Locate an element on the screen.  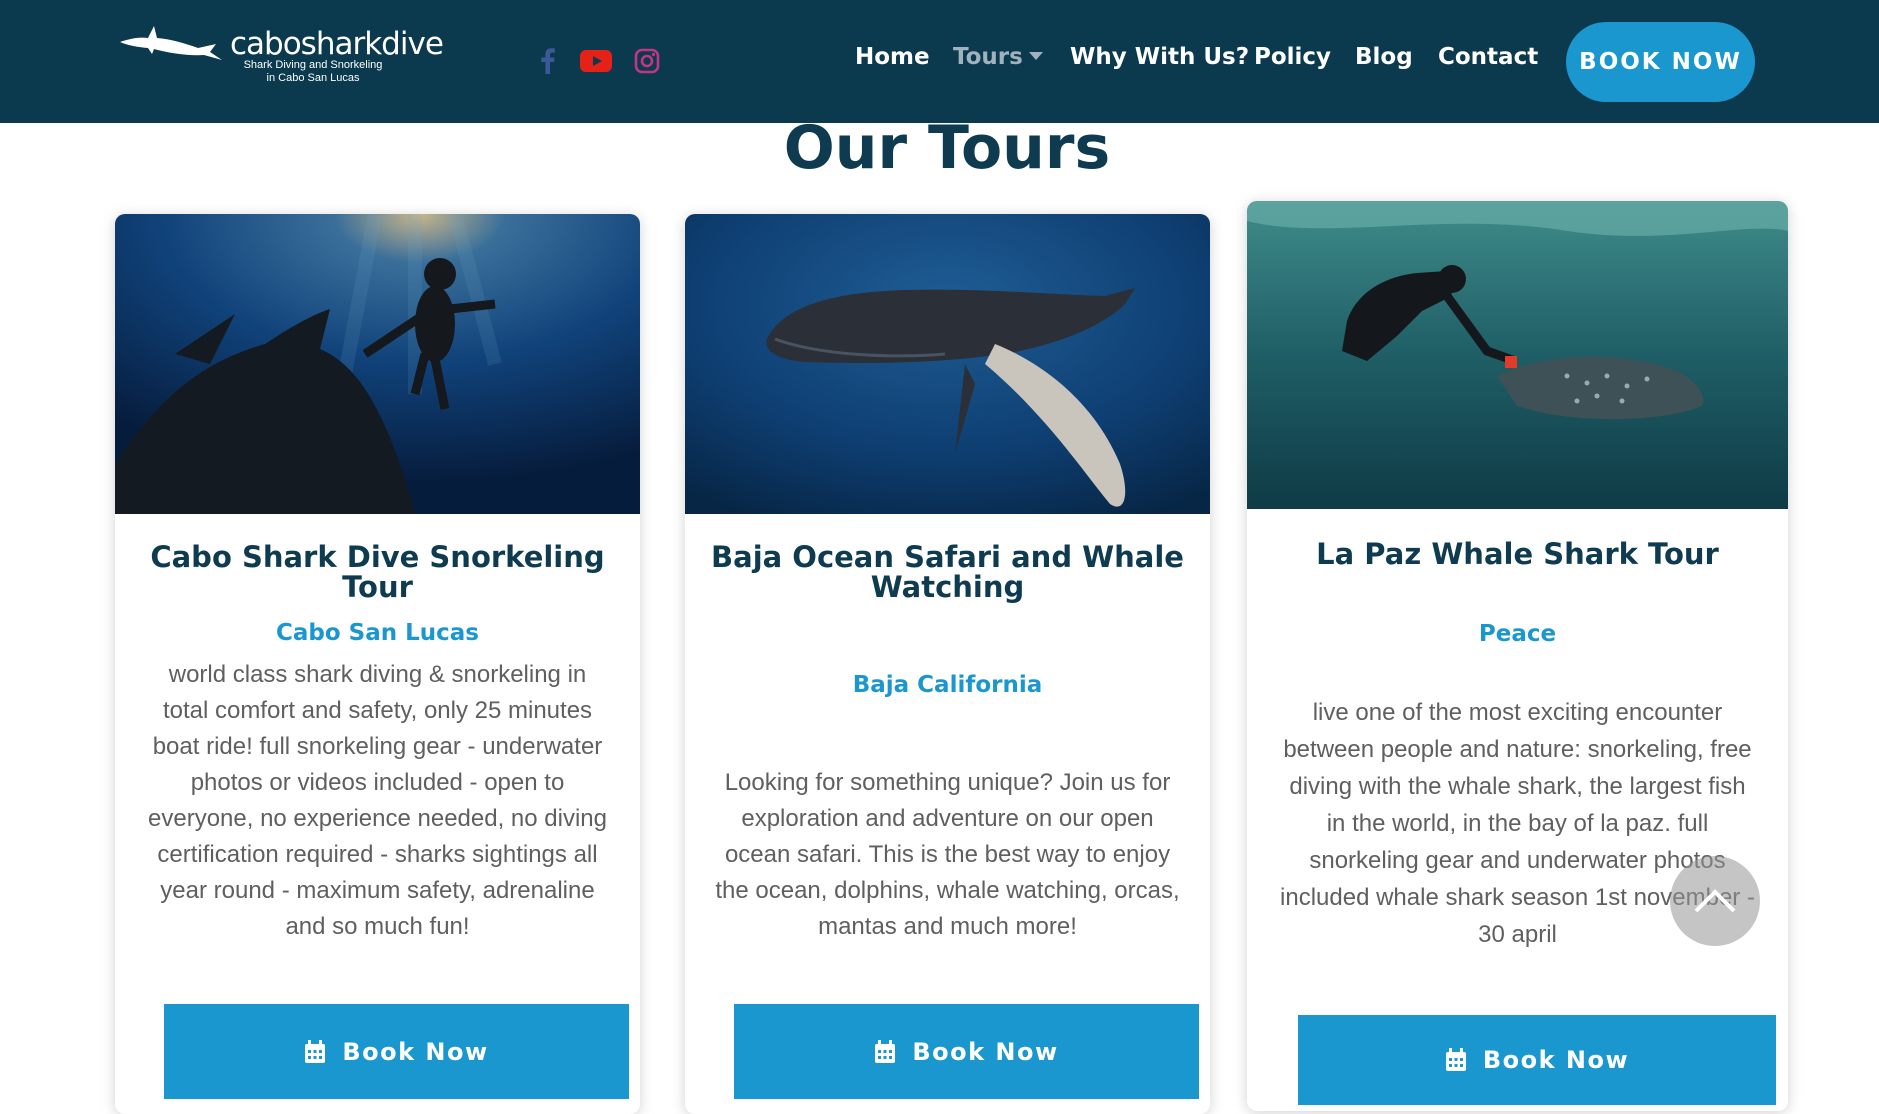
chevron-up-icon is located at coordinates (1715, 901).